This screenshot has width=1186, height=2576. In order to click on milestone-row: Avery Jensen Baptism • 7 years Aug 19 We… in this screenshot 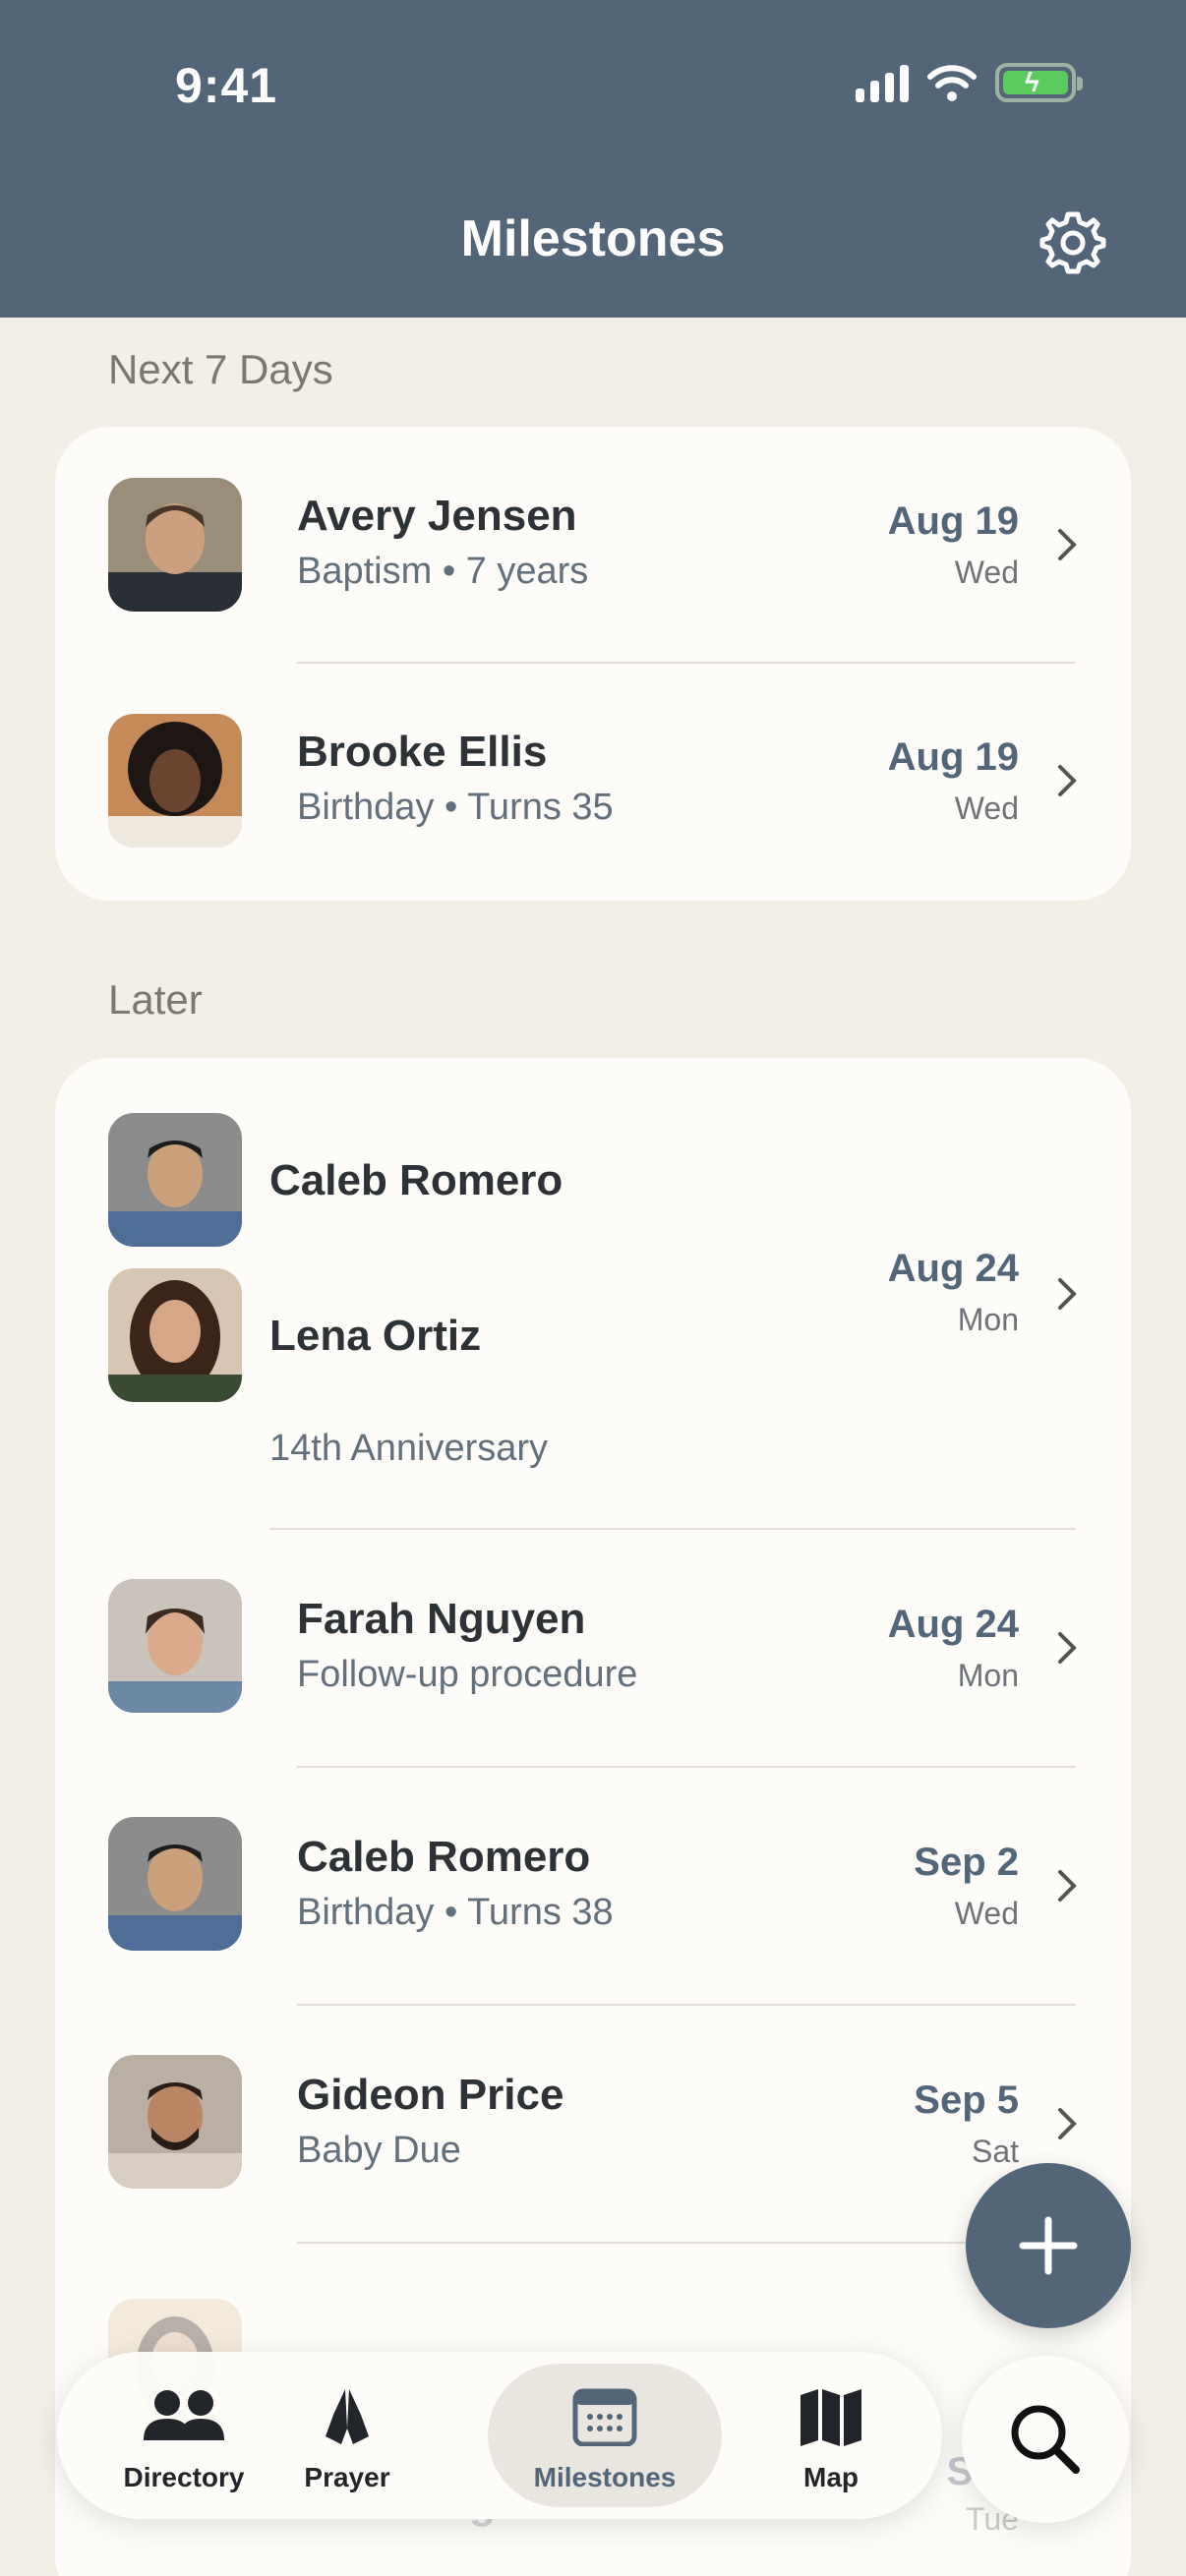, I will do `click(593, 545)`.